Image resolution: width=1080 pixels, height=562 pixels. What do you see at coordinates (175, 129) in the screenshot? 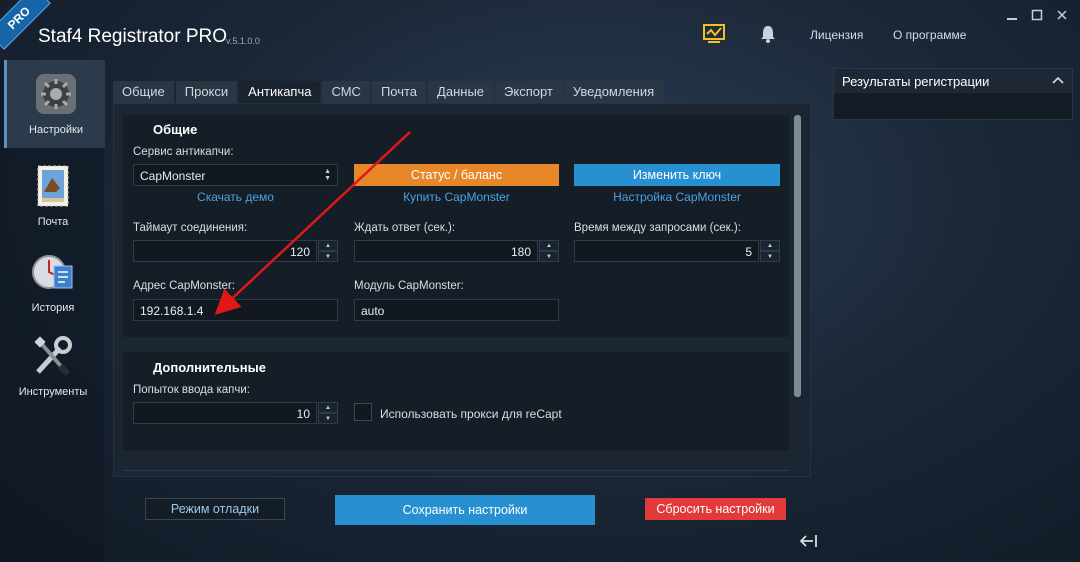
I see `general-group-title: Общие` at bounding box center [175, 129].